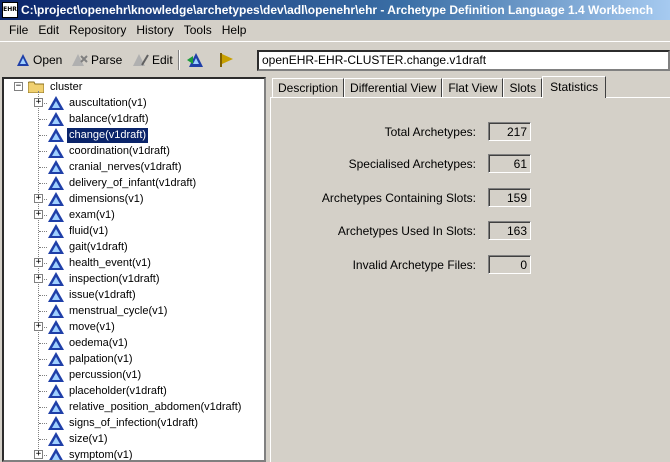 The height and width of the screenshot is (462, 670). Describe the element at coordinates (23, 60) in the screenshot. I see `archetype-open-icon` at that location.